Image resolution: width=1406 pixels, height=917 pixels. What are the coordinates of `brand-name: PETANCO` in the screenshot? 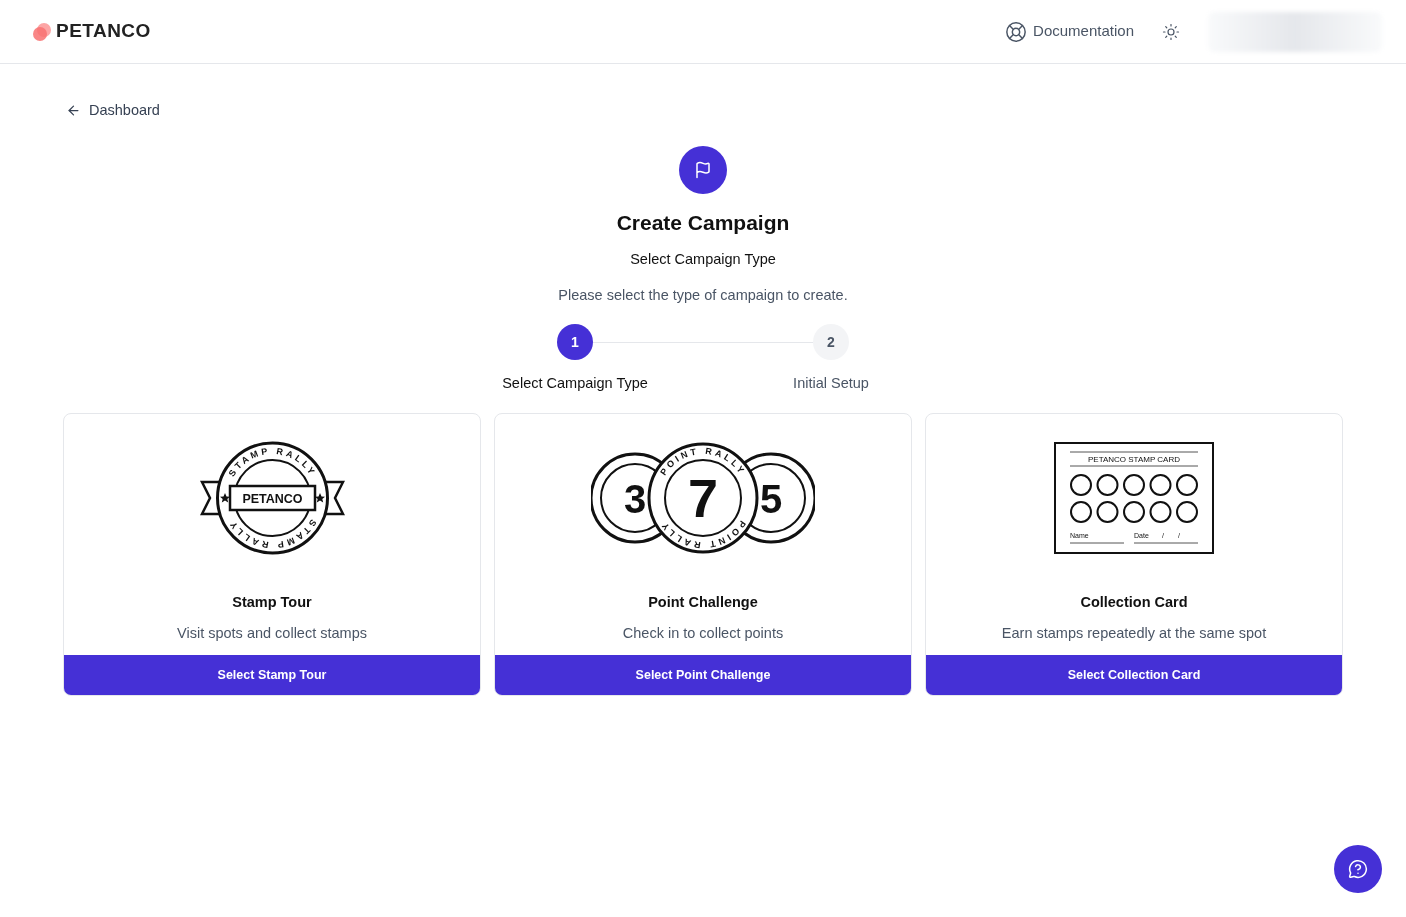 It's located at (103, 31).